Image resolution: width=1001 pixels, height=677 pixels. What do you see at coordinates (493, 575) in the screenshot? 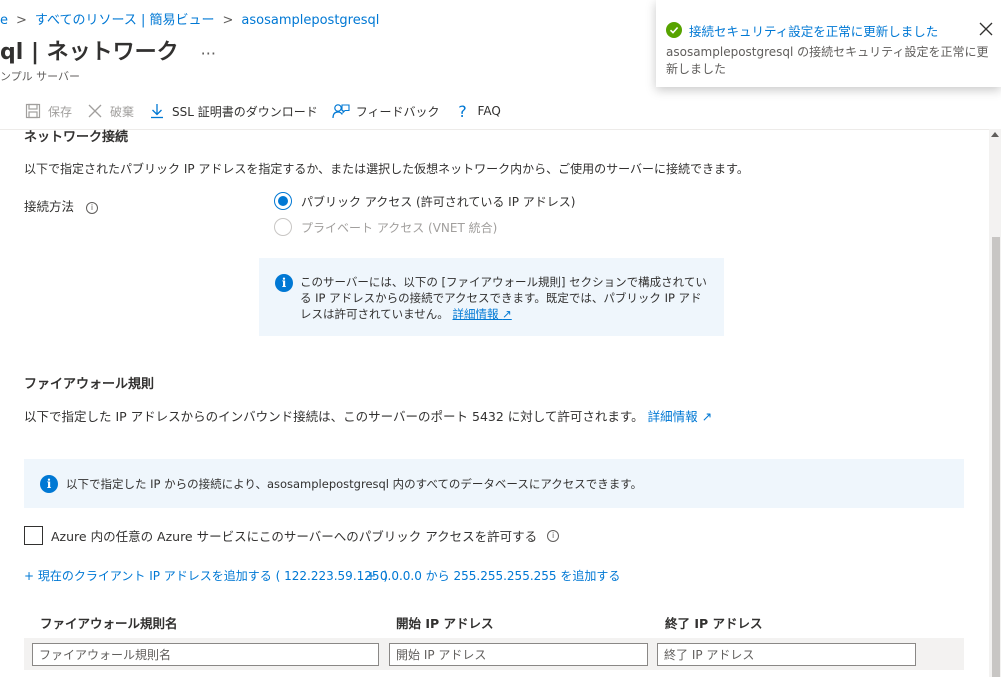
I see `add-all-ip-link: + 0.0.0.0 から 255.255.255.255 を追加する` at bounding box center [493, 575].